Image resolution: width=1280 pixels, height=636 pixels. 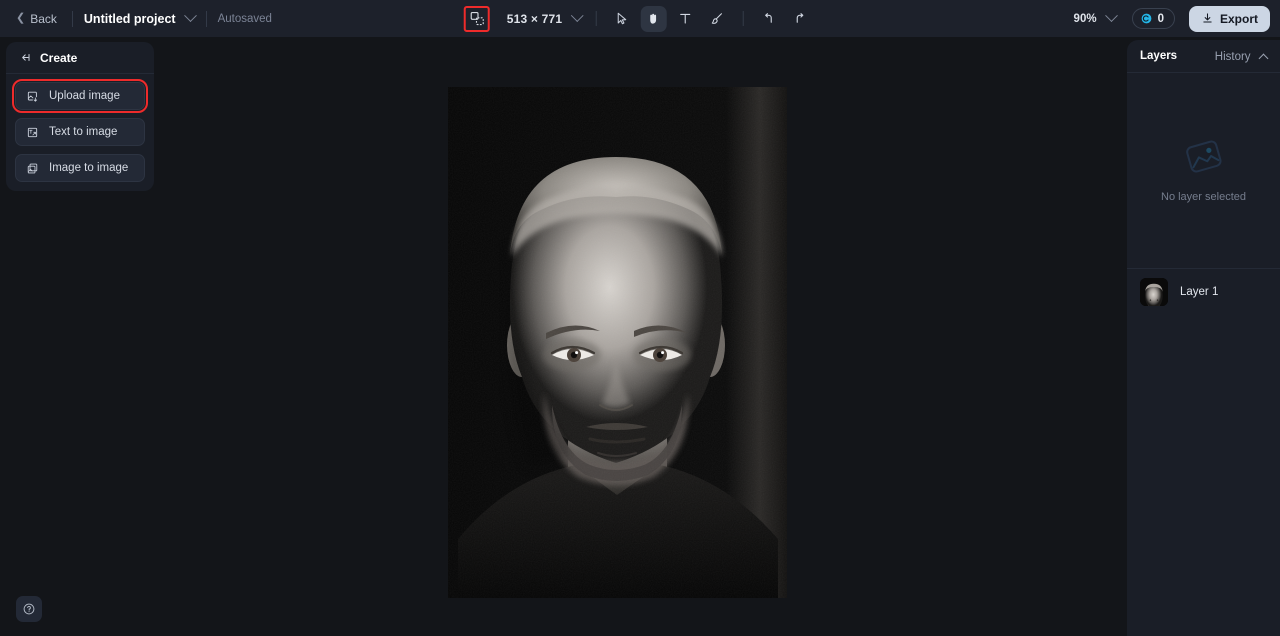 What do you see at coordinates (1153, 18) in the screenshot?
I see `credits-badge: 0` at bounding box center [1153, 18].